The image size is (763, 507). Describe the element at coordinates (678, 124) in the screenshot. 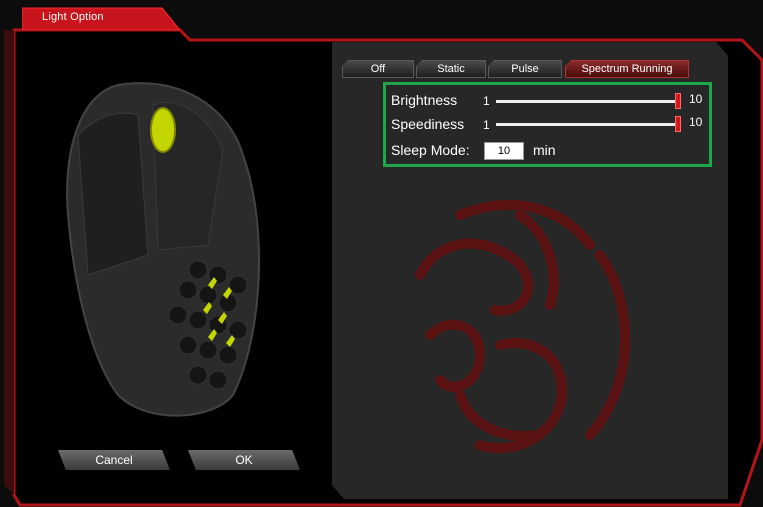

I see `speediness-slider-handle` at that location.